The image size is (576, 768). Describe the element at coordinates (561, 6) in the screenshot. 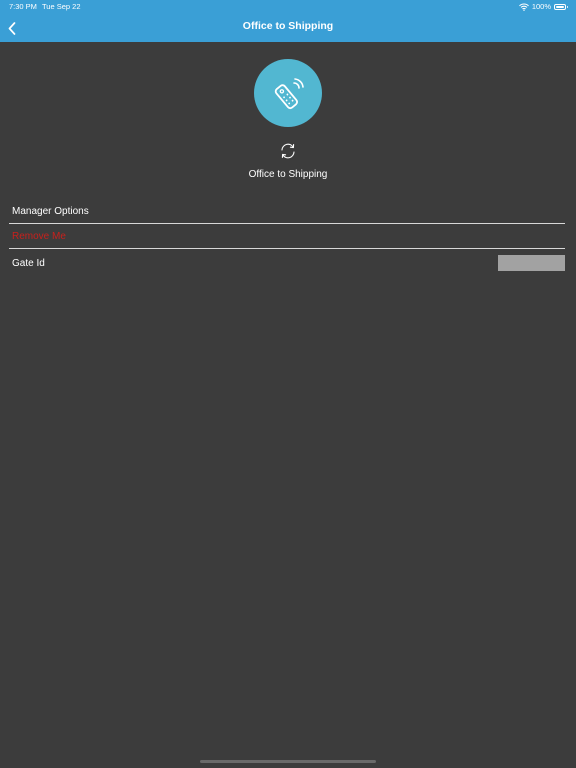

I see `battery-icon` at that location.